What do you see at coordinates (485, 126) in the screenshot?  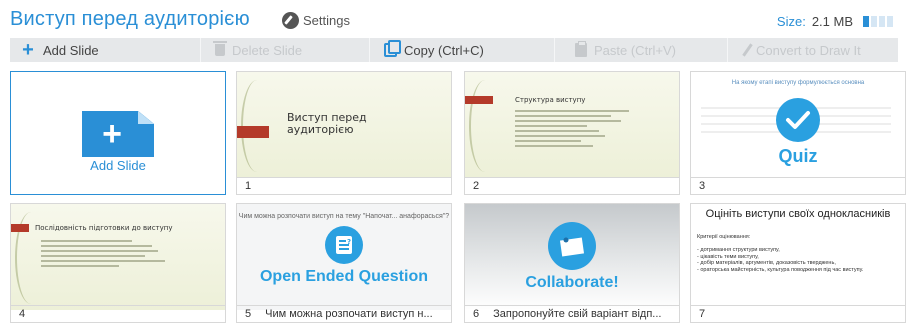 I see `decorative-swirl` at bounding box center [485, 126].